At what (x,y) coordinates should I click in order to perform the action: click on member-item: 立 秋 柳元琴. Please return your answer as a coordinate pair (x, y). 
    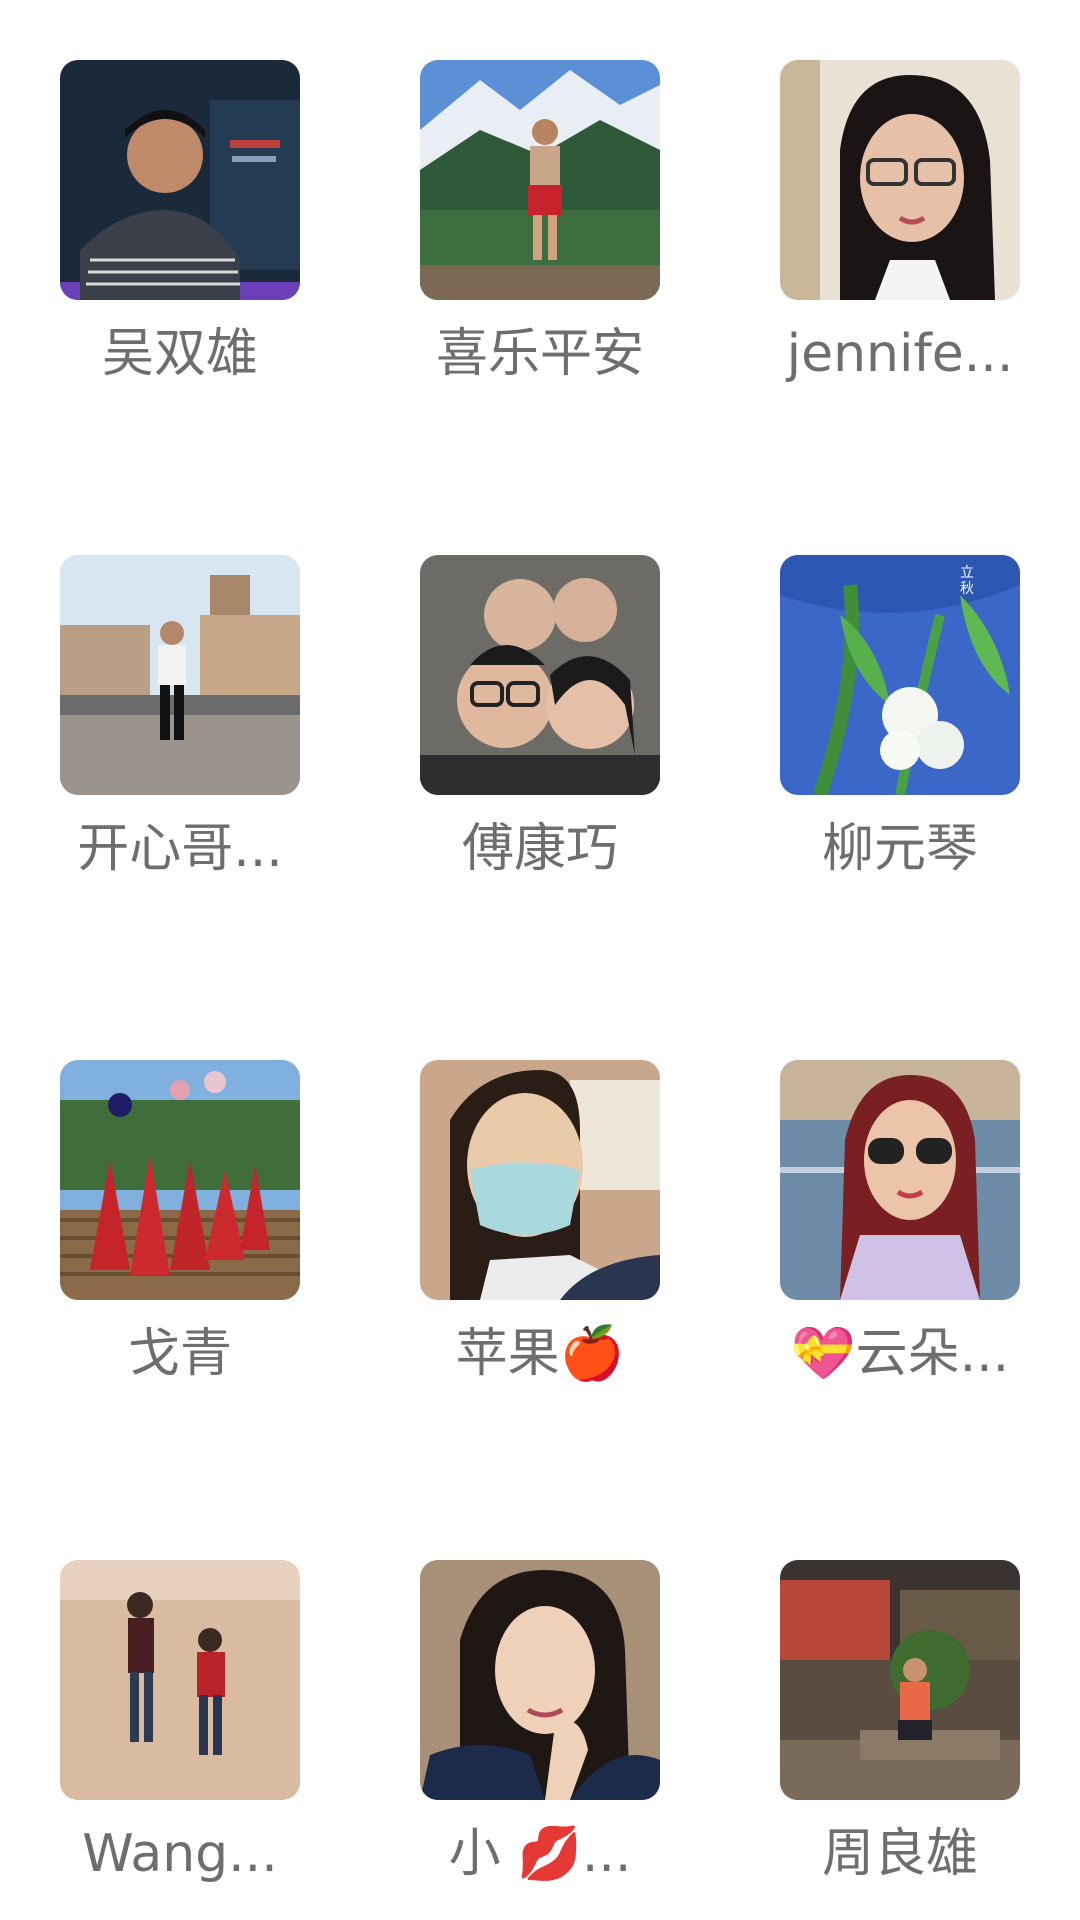
    Looking at the image, I should click on (900, 735).